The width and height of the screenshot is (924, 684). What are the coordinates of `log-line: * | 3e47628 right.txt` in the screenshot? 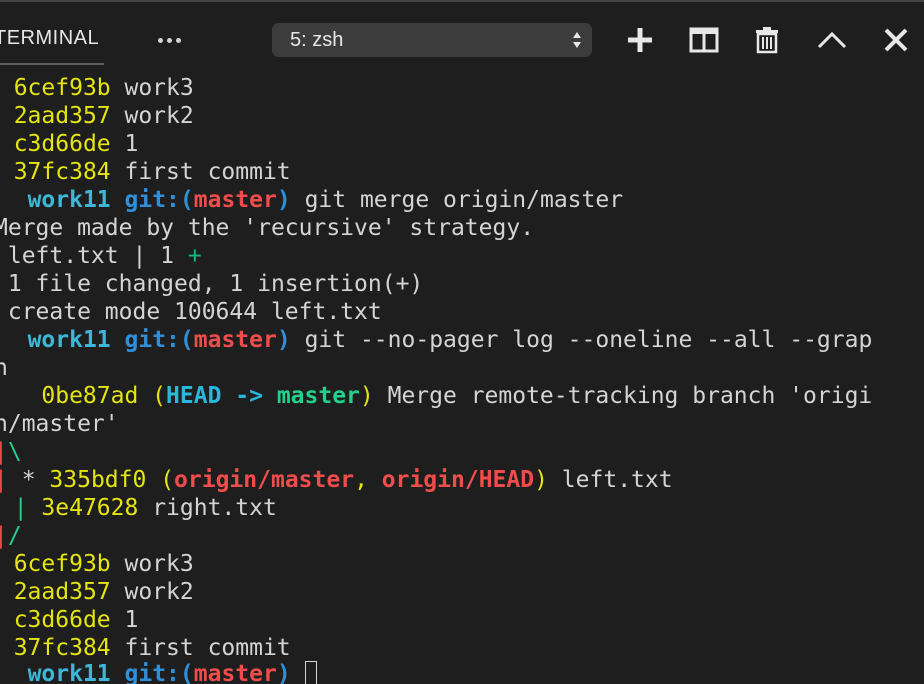 It's located at (145, 508).